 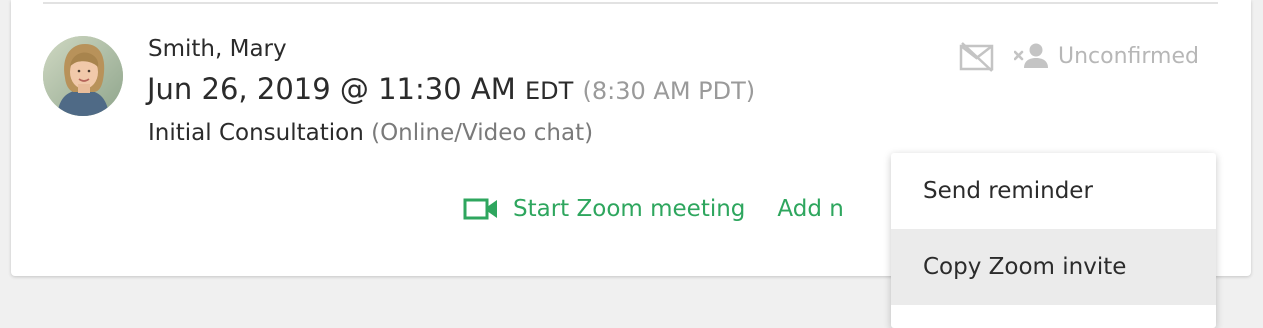 I want to click on alternate-time: (8:30 AM PDT), so click(x=669, y=91).